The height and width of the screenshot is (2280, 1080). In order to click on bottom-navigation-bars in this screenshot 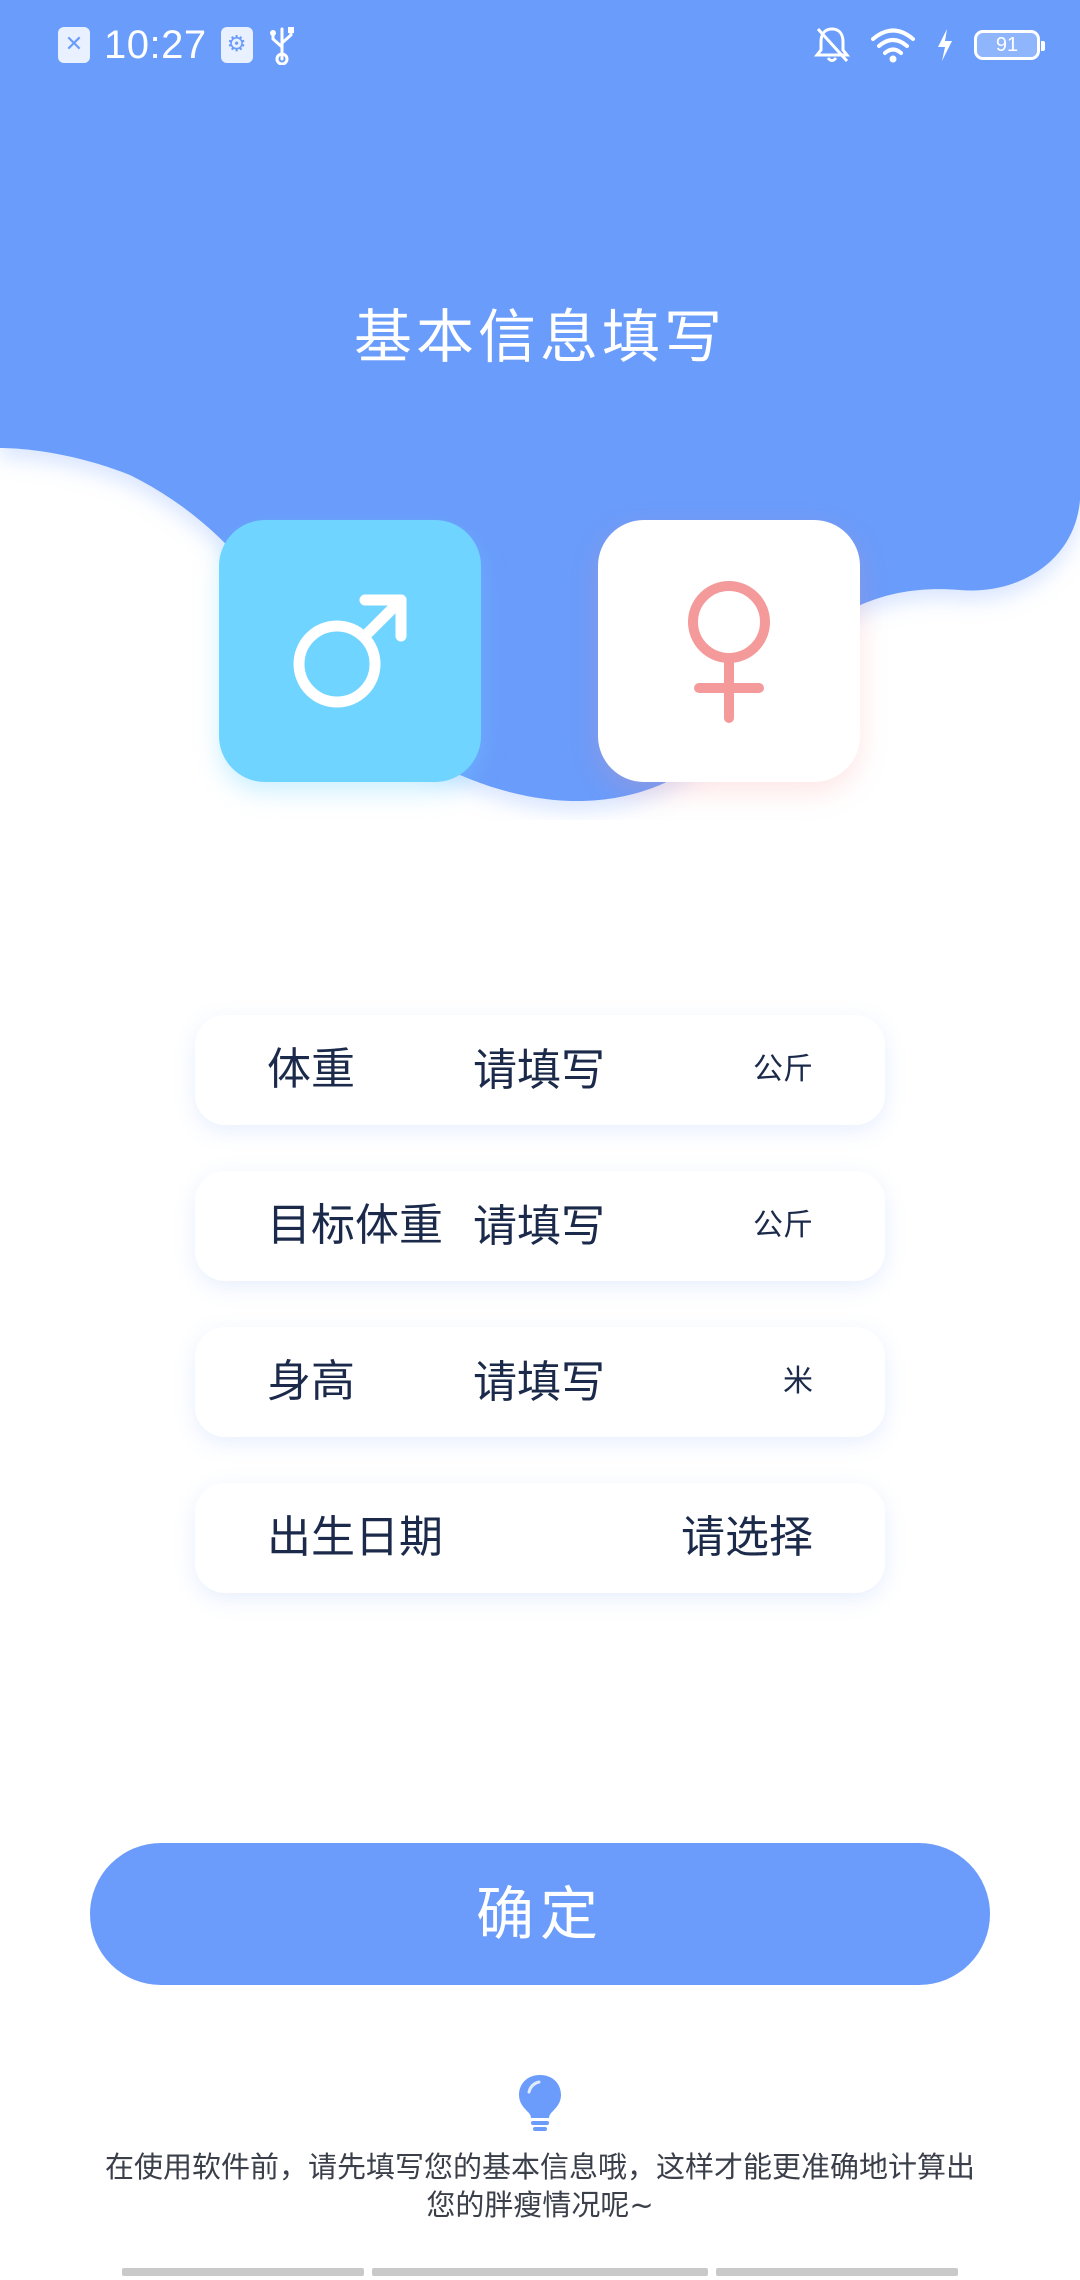, I will do `click(540, 2274)`.